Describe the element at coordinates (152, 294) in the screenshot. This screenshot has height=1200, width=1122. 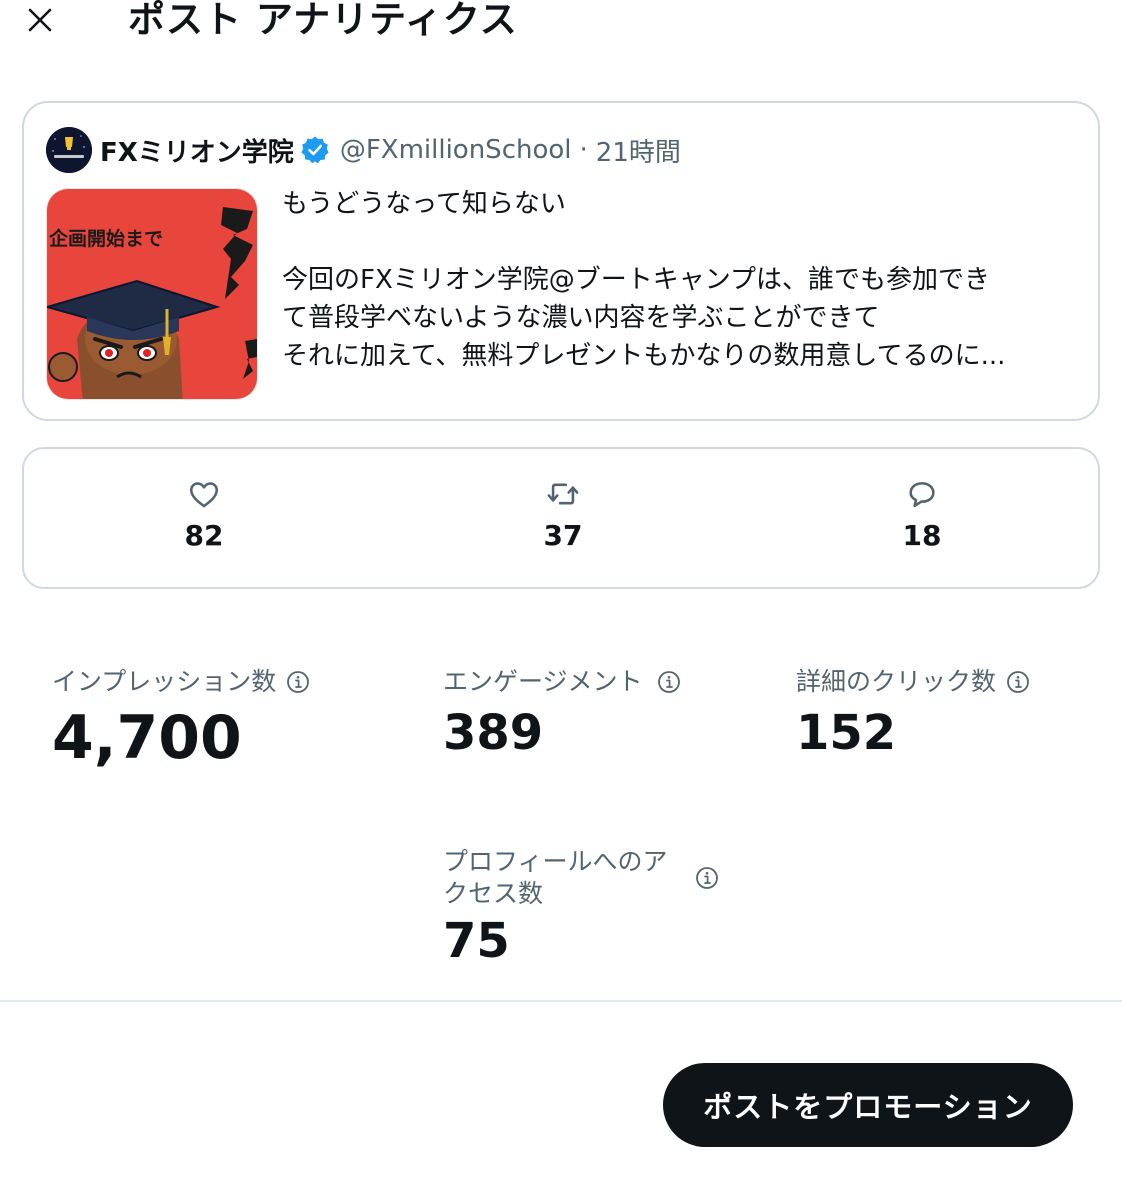
I see `post-thumbnail-image: 企画開始まで` at that location.